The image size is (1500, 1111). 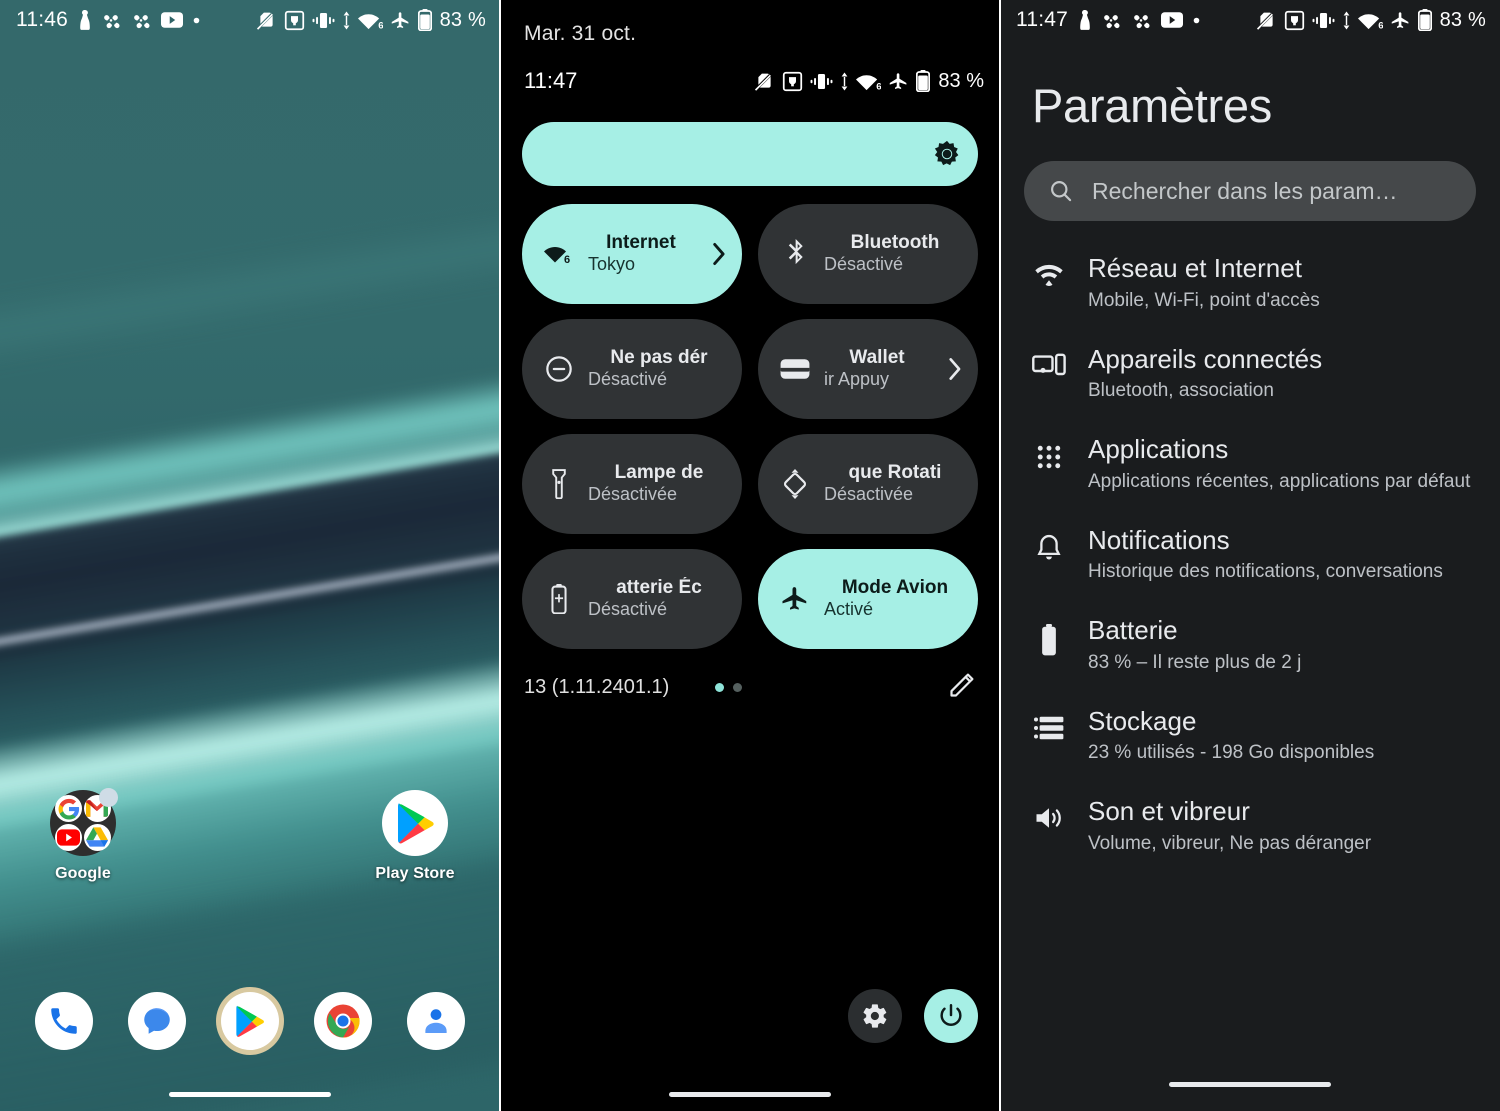 I want to click on settings-item-desc: Bluetooth, association, so click(x=1181, y=391).